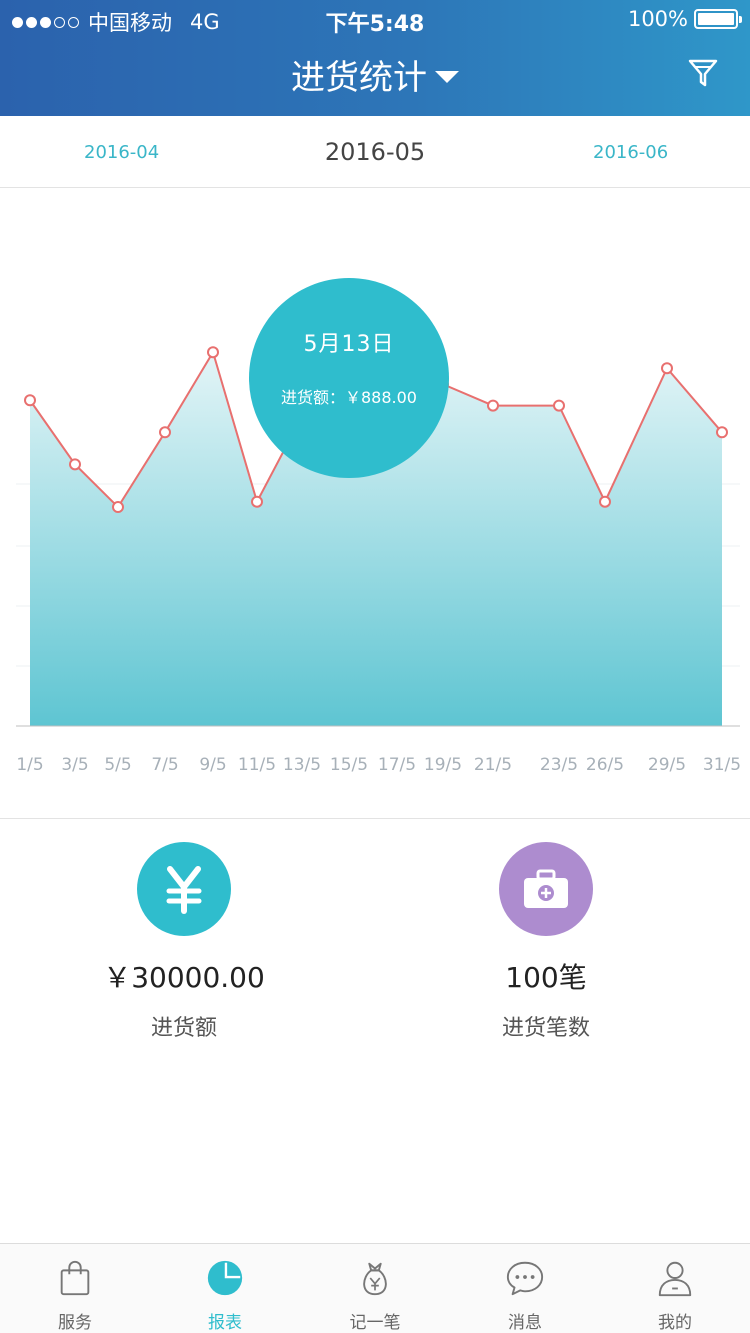  I want to click on user-icon, so click(675, 1279).